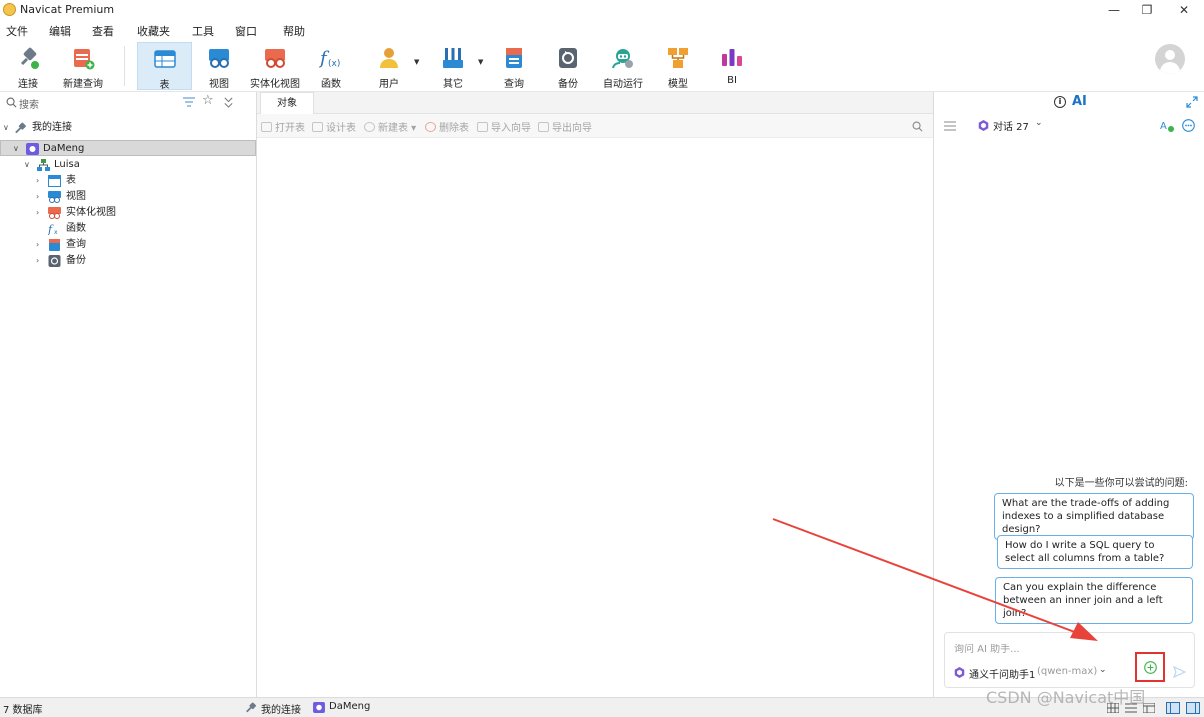  Describe the element at coordinates (164, 85) in the screenshot. I see `toolbar-label: 表` at that location.